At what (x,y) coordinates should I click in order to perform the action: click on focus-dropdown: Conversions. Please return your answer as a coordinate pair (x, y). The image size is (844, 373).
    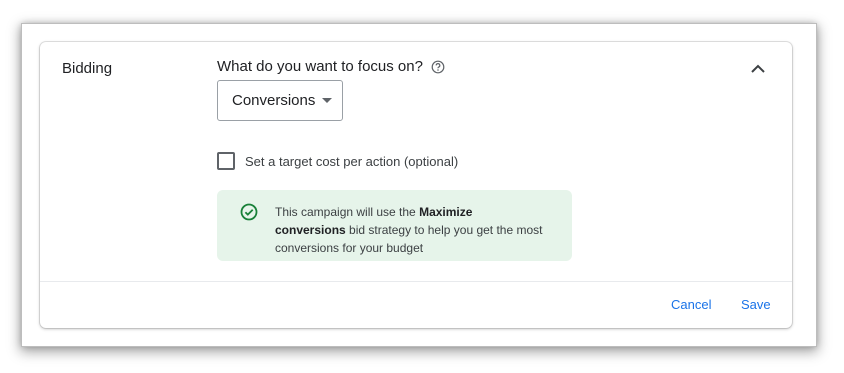
    Looking at the image, I should click on (280, 100).